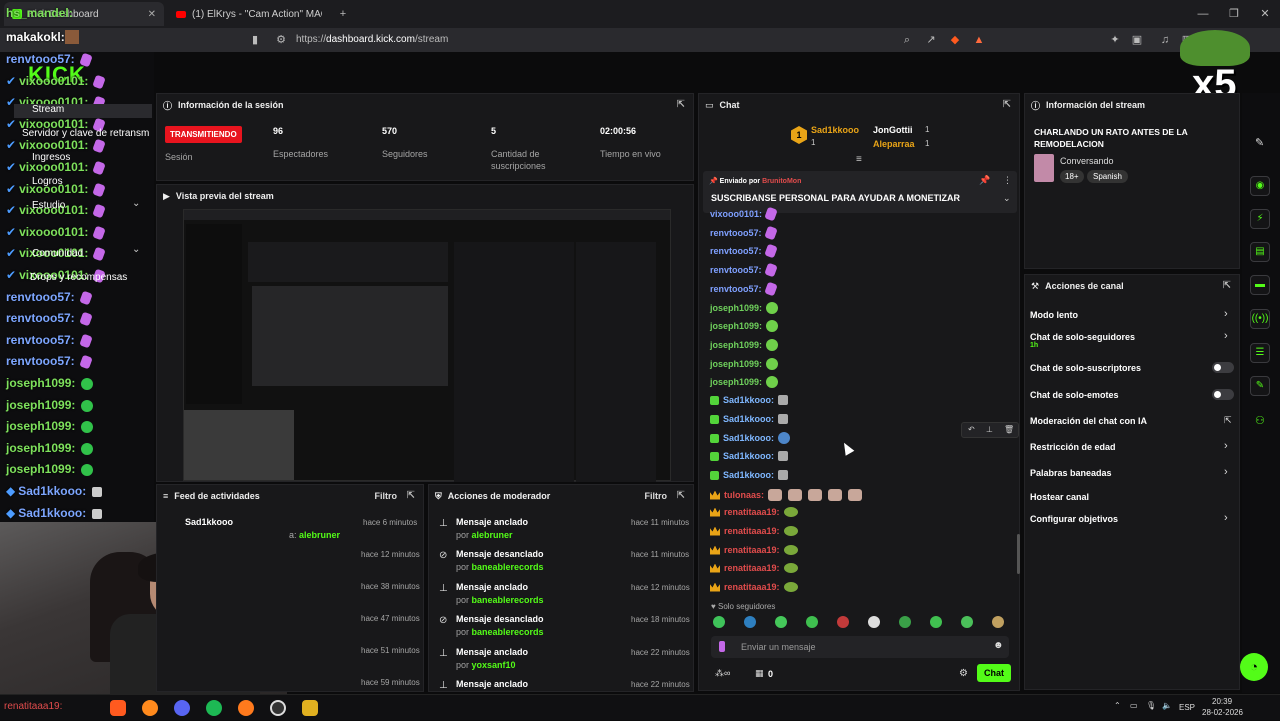 This screenshot has width=1280, height=721. I want to click on close-icon: ✕, so click(152, 14).